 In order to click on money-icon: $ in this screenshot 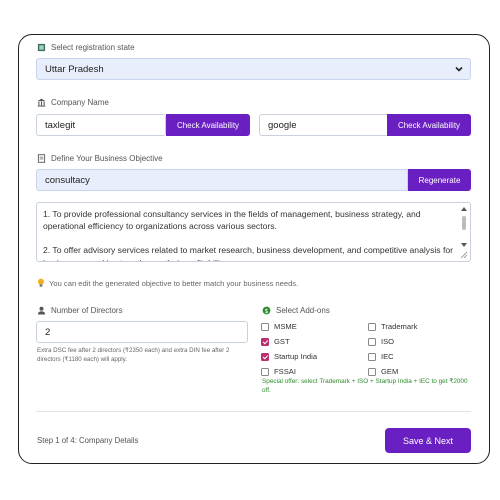, I will do `click(266, 310)`.